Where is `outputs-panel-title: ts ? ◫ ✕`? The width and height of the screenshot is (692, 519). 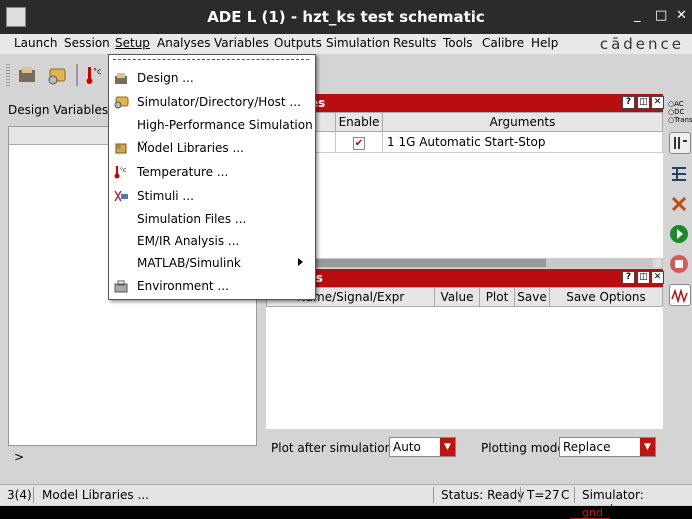 outputs-panel-title: ts ? ◫ ✕ is located at coordinates (465, 278).